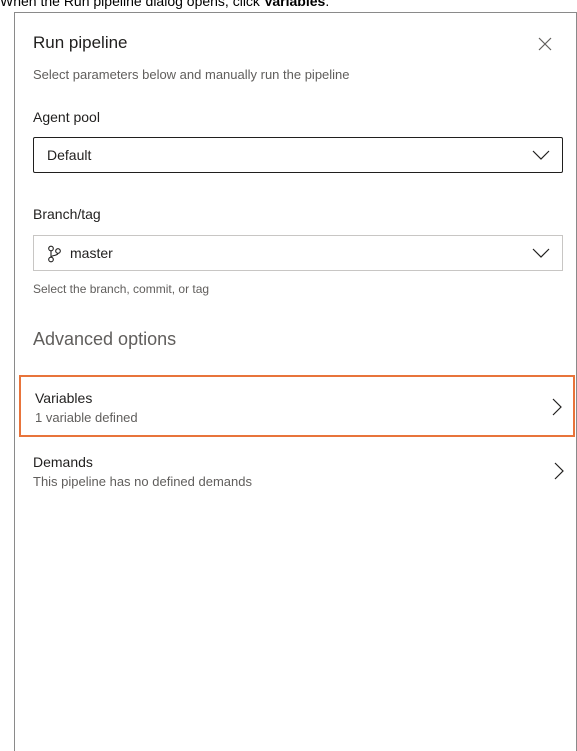 The width and height of the screenshot is (577, 751). What do you see at coordinates (91, 253) in the screenshot?
I see `branch-value: master` at bounding box center [91, 253].